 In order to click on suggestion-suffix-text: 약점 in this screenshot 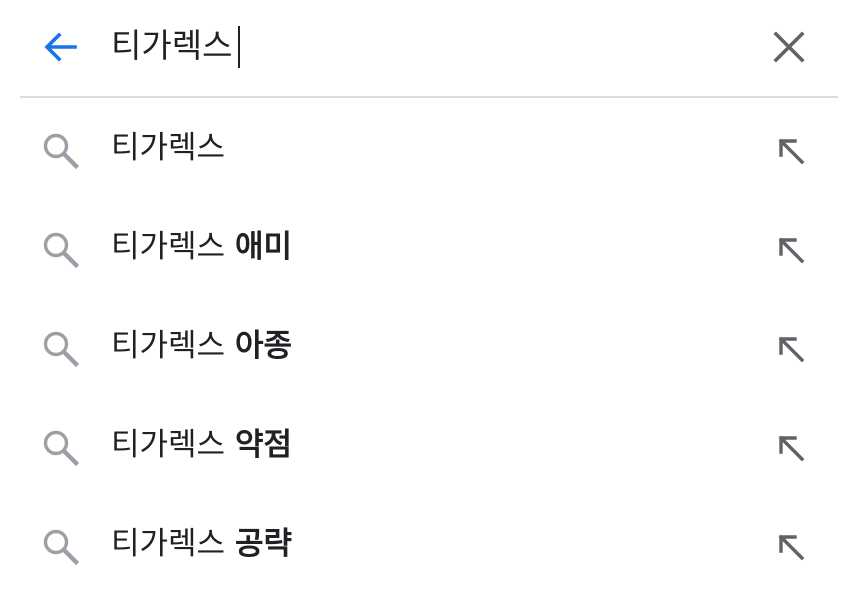, I will do `click(263, 445)`.